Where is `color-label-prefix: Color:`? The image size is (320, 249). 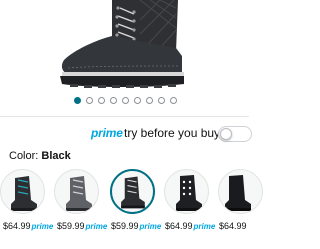
color-label-prefix: Color: is located at coordinates (24, 156).